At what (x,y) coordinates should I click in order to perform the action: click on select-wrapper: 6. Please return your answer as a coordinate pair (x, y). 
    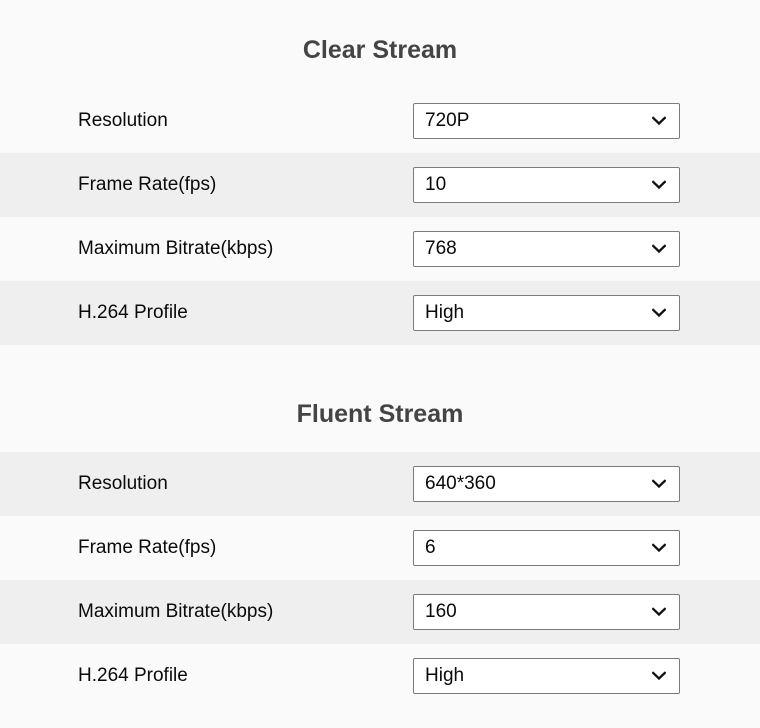
    Looking at the image, I should click on (546, 548).